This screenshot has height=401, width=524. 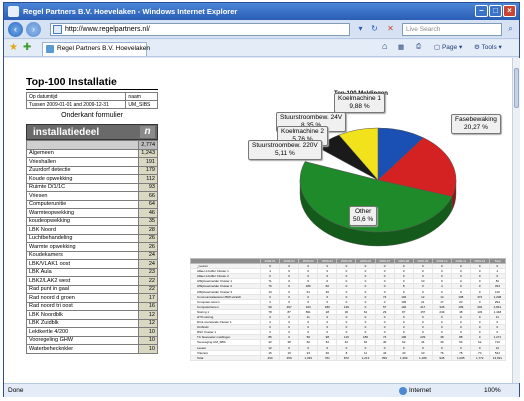 I want to click on callout-other-value: 50,6 %, so click(x=363, y=219).